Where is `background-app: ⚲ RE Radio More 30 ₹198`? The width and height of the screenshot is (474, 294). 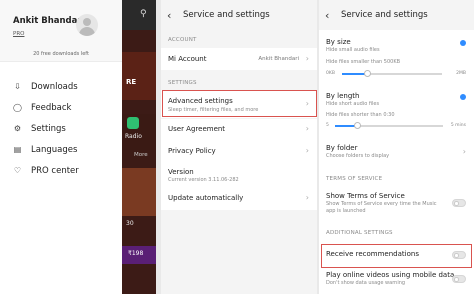 background-app: ⚲ RE Radio More 30 ₹198 is located at coordinates (139, 147).